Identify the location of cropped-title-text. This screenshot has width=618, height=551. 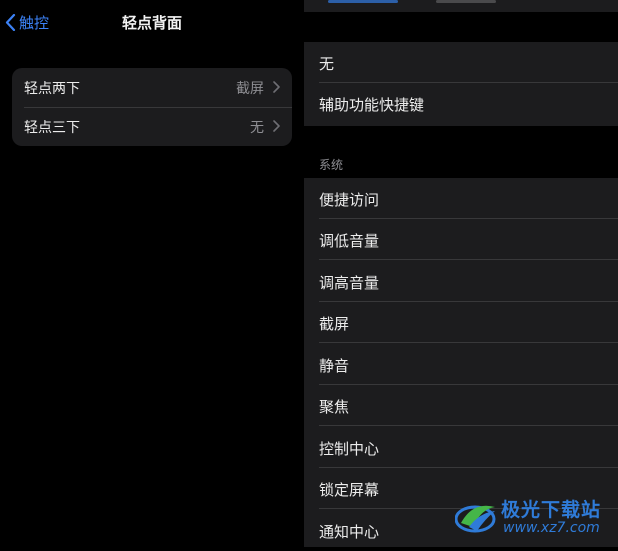
(466, 1).